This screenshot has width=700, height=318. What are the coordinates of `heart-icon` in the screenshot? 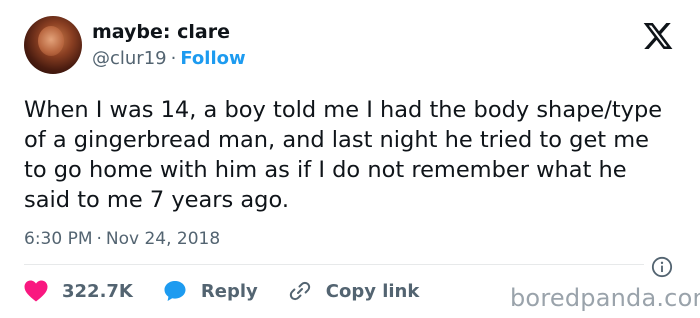 It's located at (36, 291).